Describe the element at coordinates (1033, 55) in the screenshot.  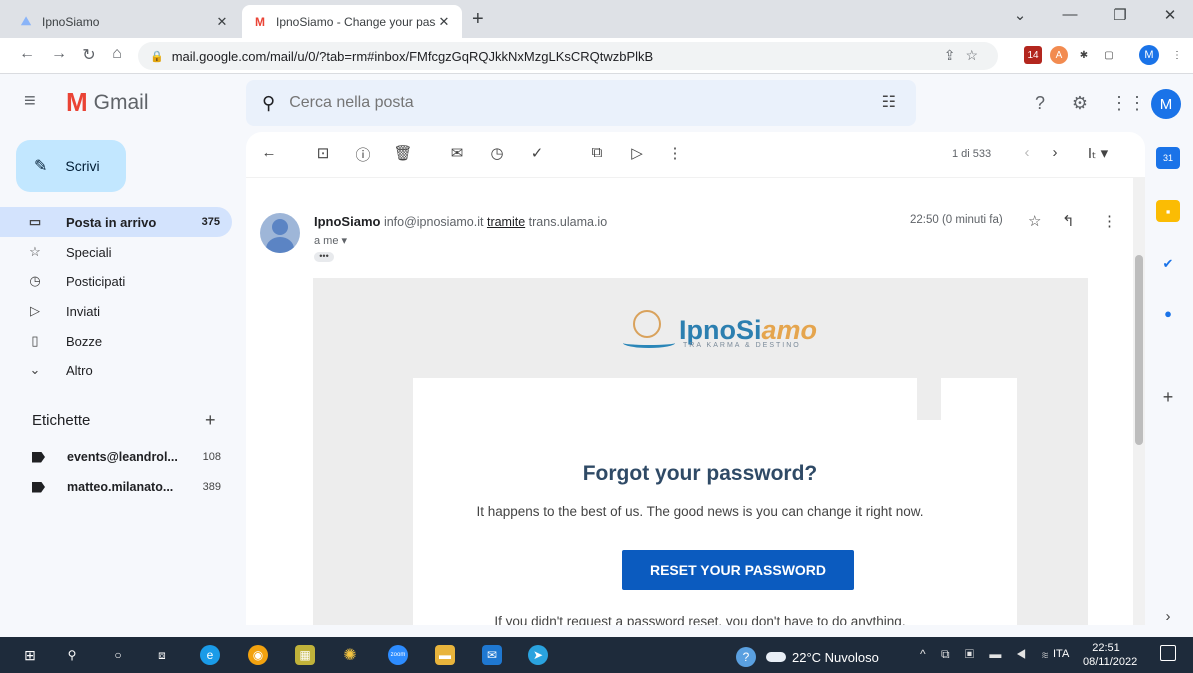
I see `extension-badge-icon: 14` at that location.